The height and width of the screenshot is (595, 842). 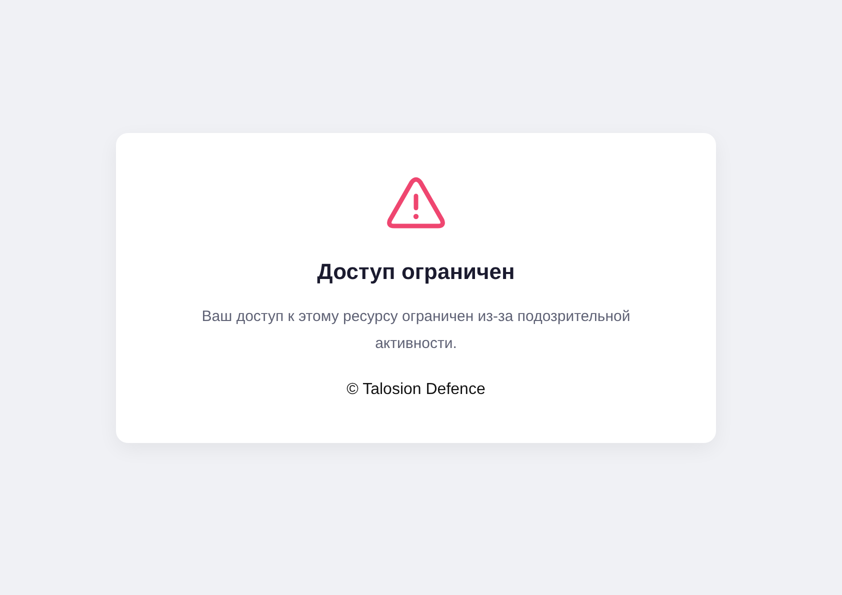 What do you see at coordinates (416, 204) in the screenshot?
I see `warning-icon` at bounding box center [416, 204].